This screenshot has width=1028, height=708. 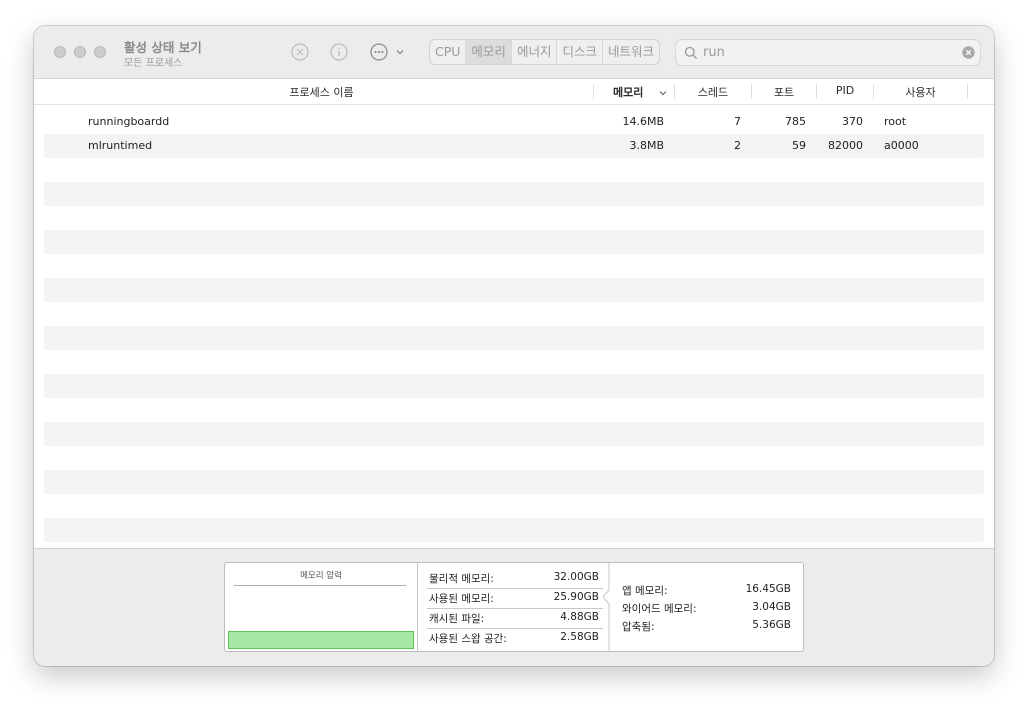 What do you see at coordinates (579, 637) in the screenshot?
I see `stat-value: 2.58GB` at bounding box center [579, 637].